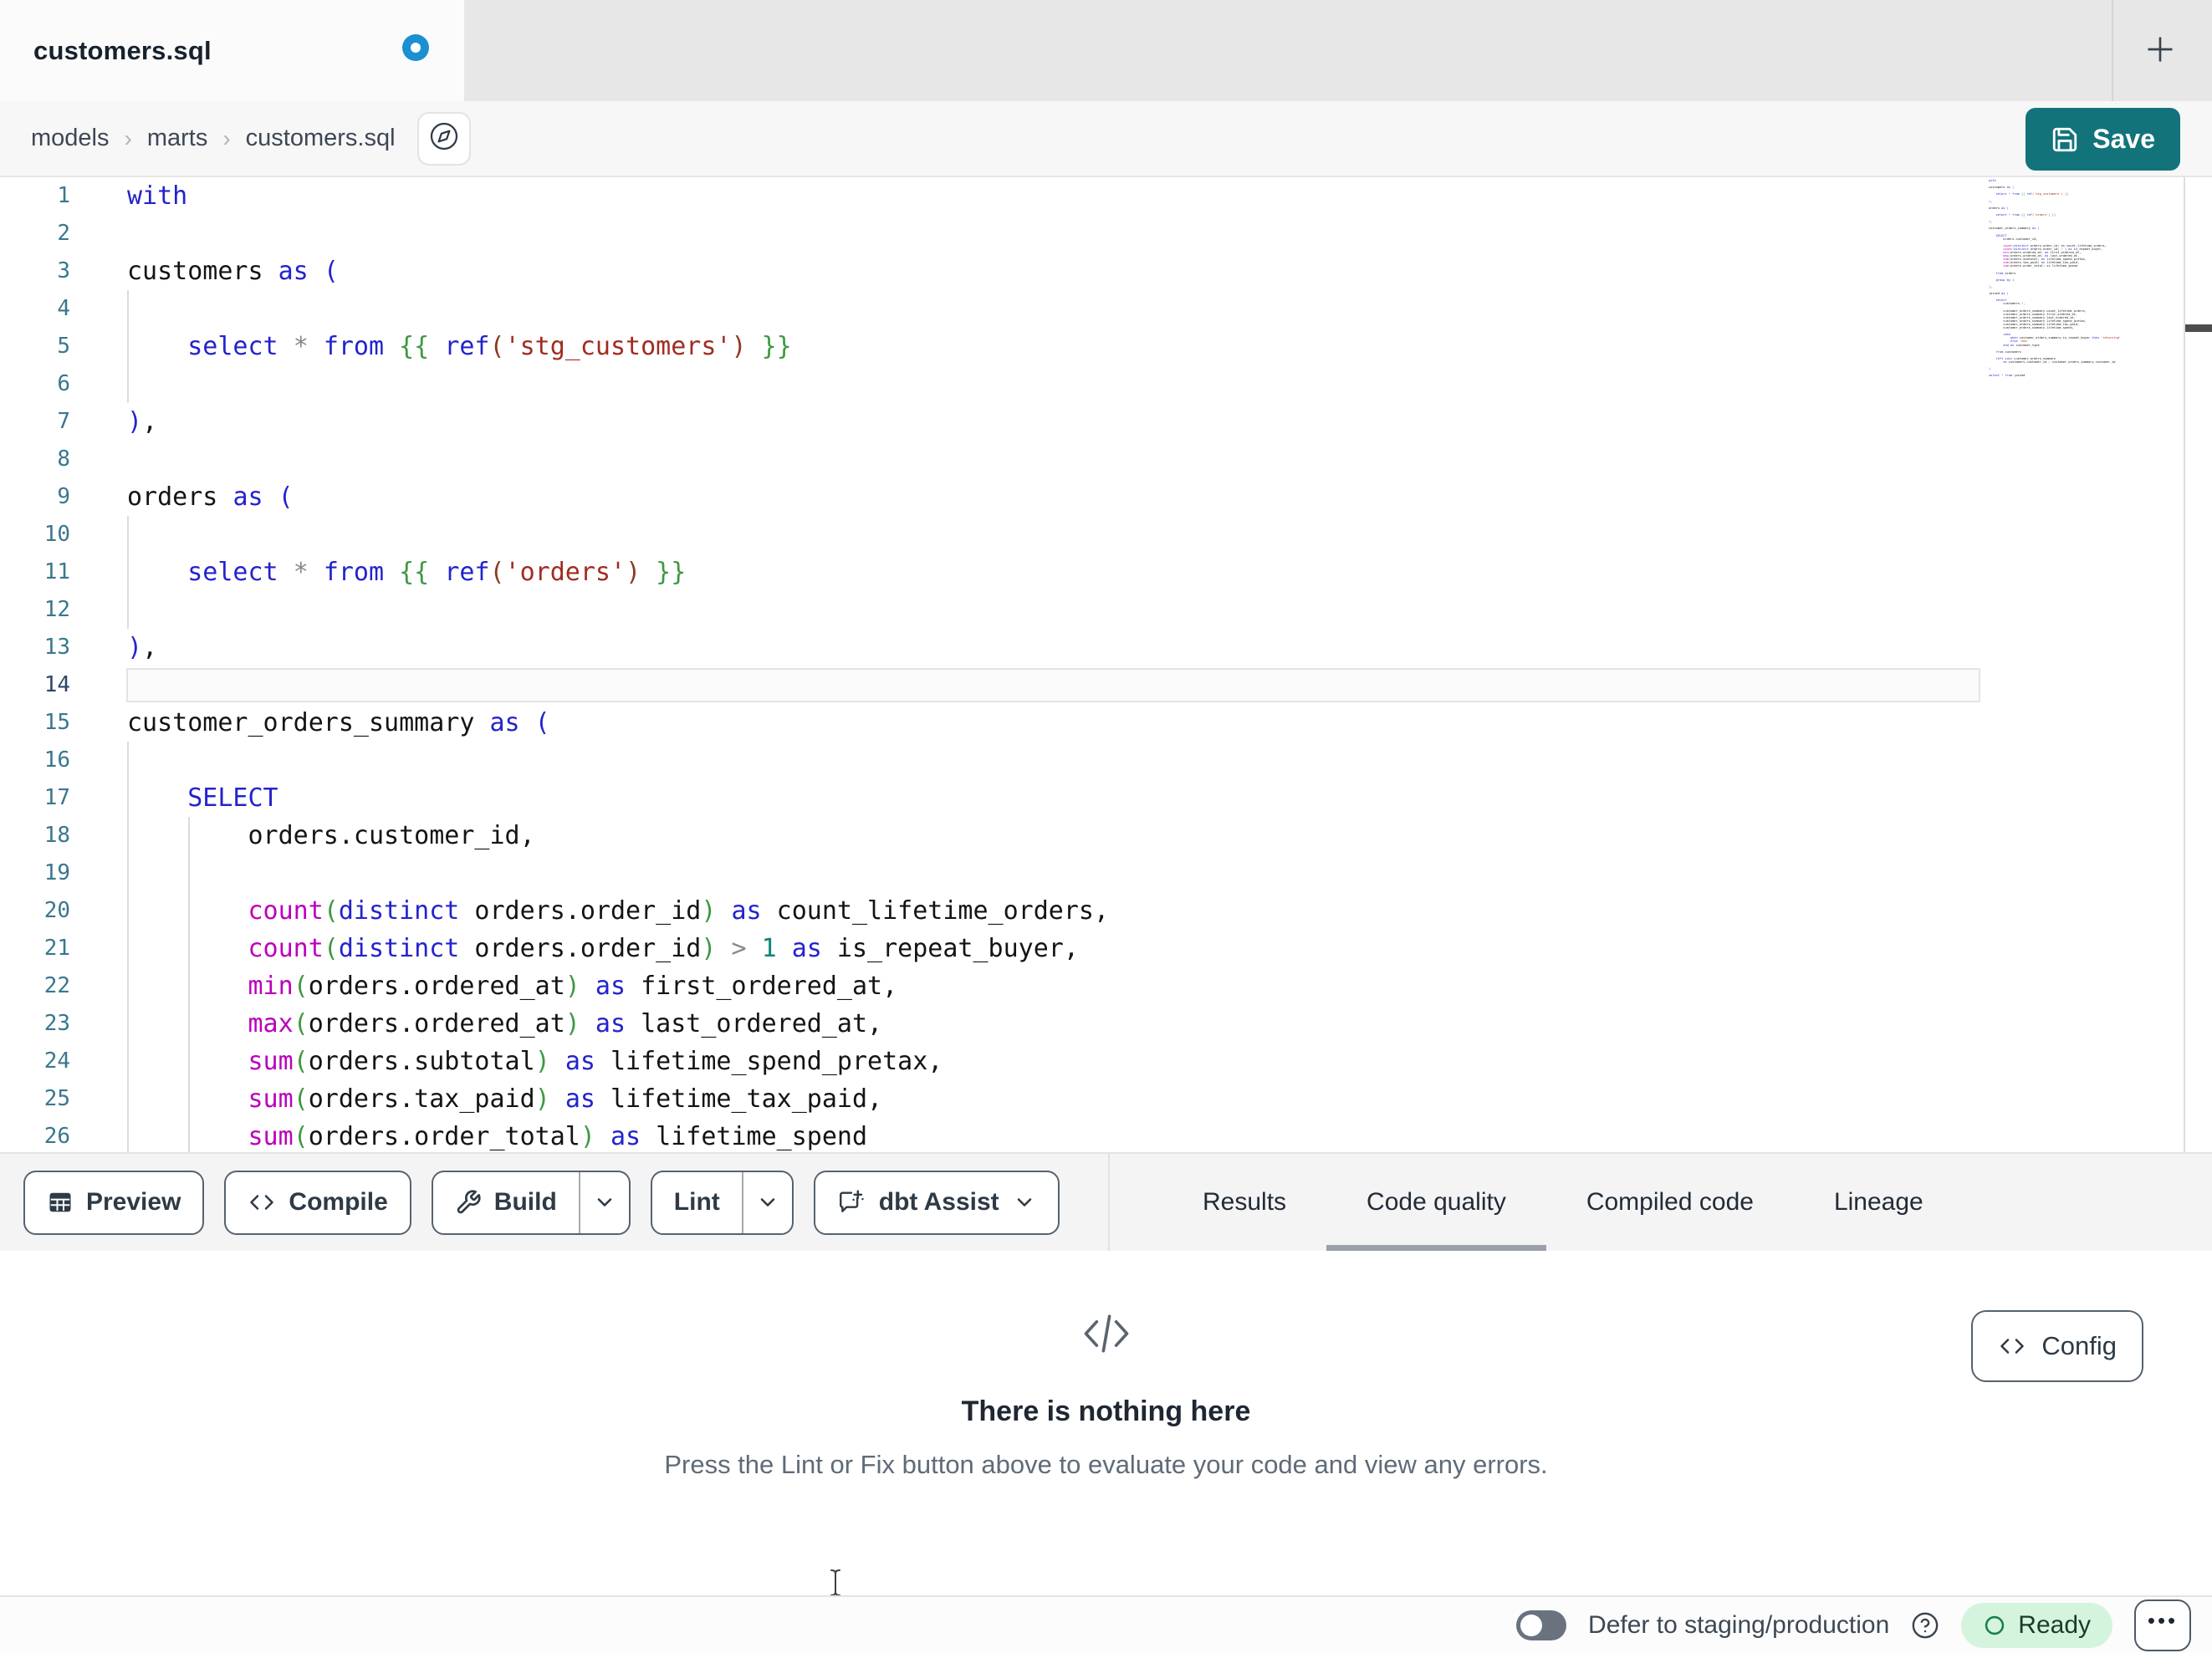 The height and width of the screenshot is (1653, 2212). I want to click on config-button: Config, so click(2057, 1346).